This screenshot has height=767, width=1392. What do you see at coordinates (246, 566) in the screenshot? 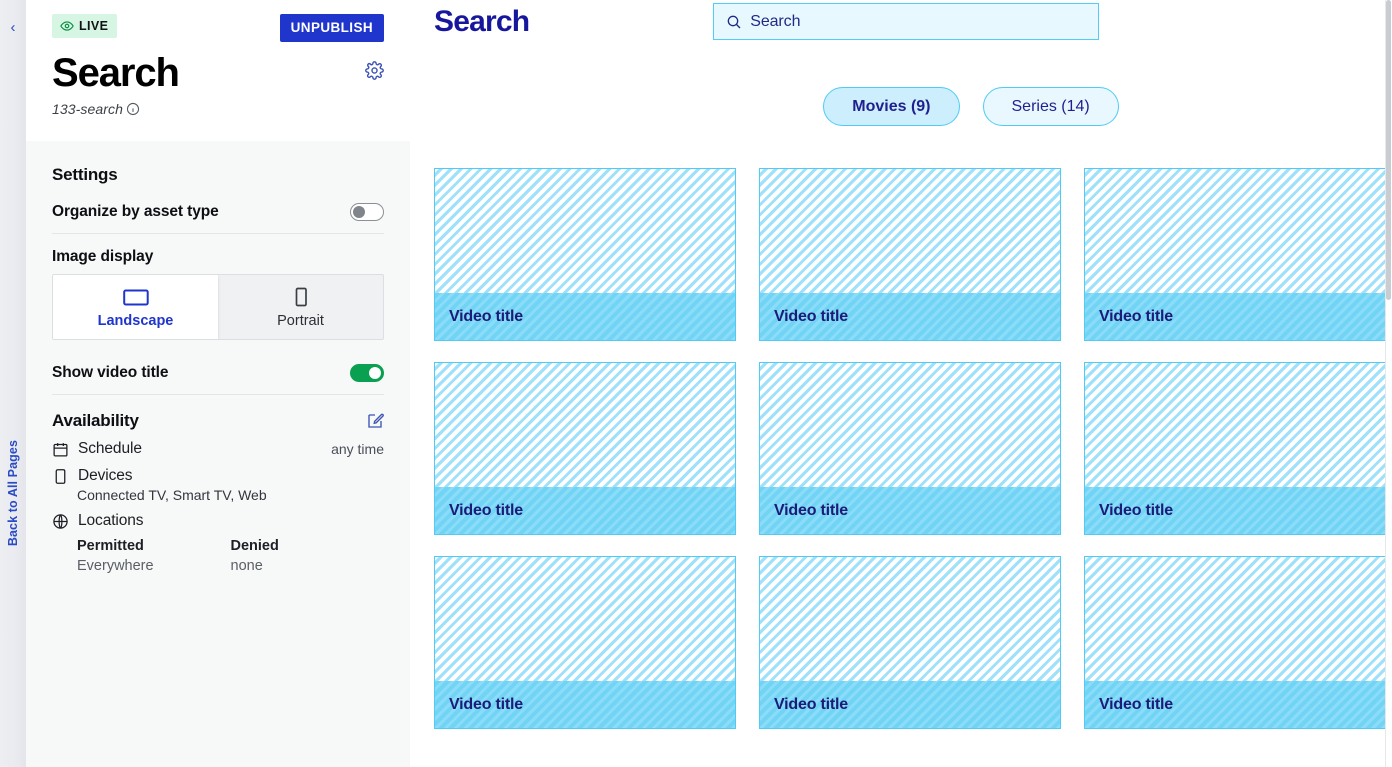
I see `locations-denied-value: none` at bounding box center [246, 566].